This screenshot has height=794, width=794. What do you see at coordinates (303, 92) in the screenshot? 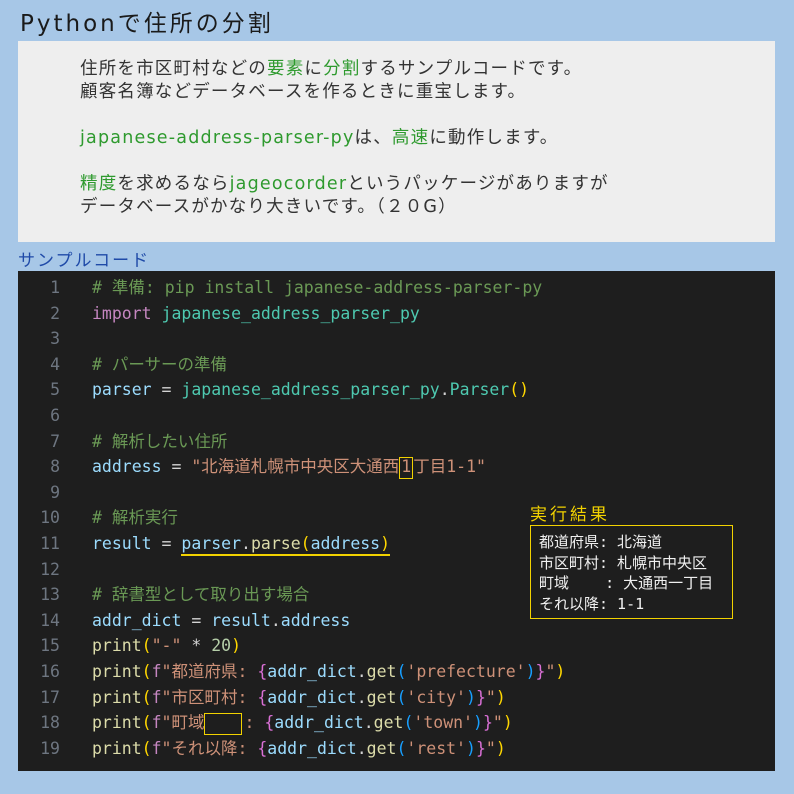
I see `intro-line-2: 顧客名簿などデータベースを作るときに重宝します。` at bounding box center [303, 92].